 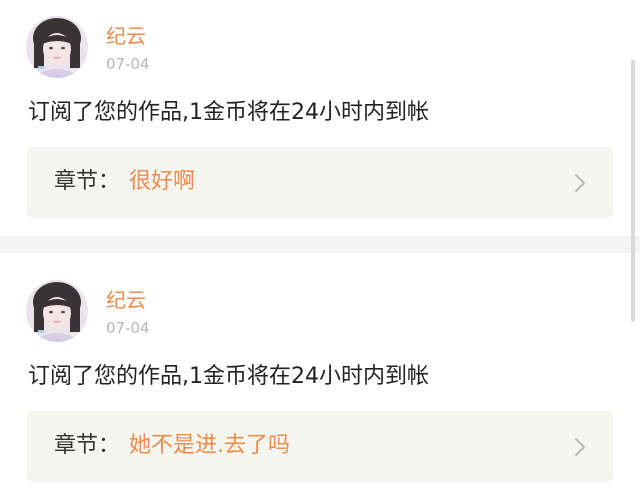 I want to click on scrollbar, so click(x=633, y=191).